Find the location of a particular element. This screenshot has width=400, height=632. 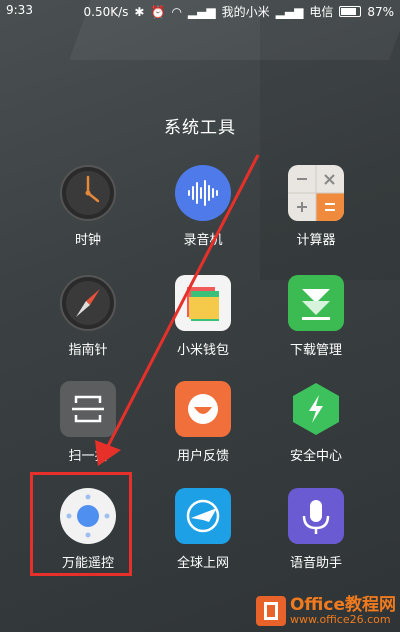

watermark-url: www.office26.com is located at coordinates (340, 619).